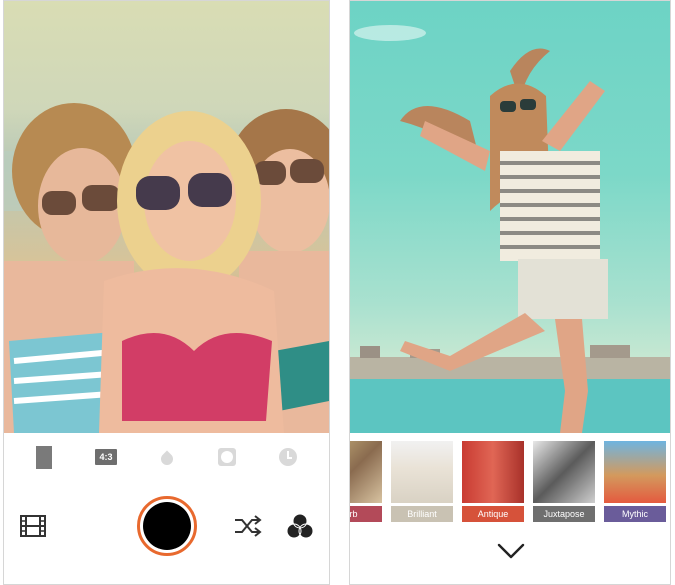 This screenshot has width=675, height=585. I want to click on filter-strip: erb Brilliant Antique Juxtapose Mythic, so click(510, 483).